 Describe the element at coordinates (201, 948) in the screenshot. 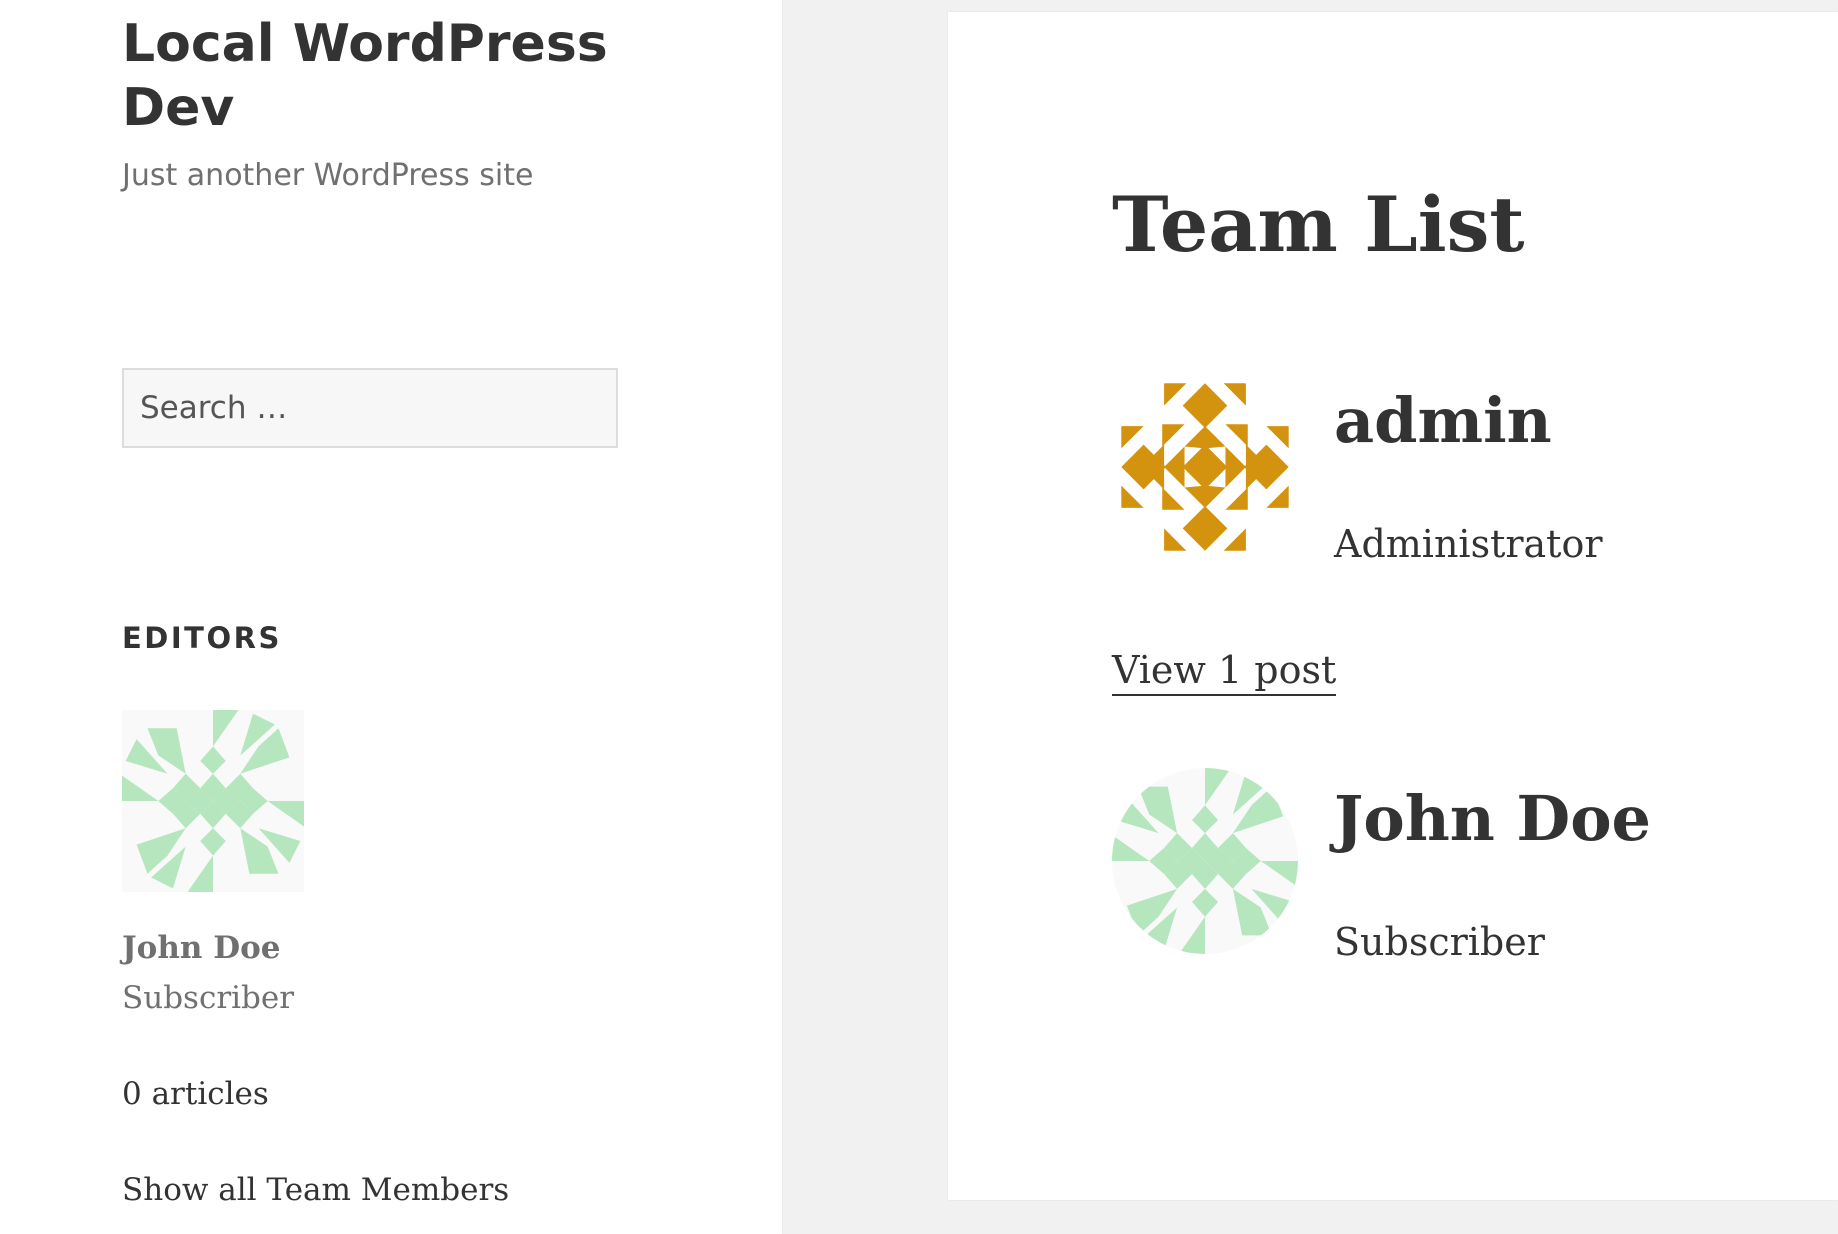

I see `editor-name: John Doe` at that location.